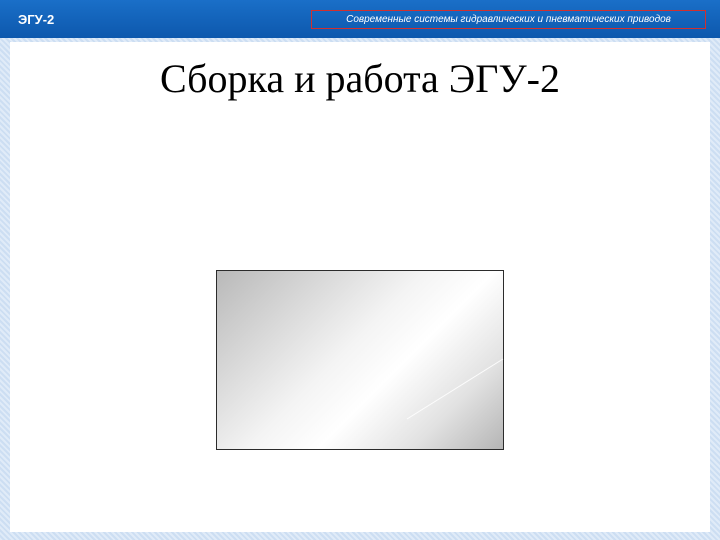 This screenshot has width=720, height=540. I want to click on slide-label: ЭГУ-2, so click(36, 19).